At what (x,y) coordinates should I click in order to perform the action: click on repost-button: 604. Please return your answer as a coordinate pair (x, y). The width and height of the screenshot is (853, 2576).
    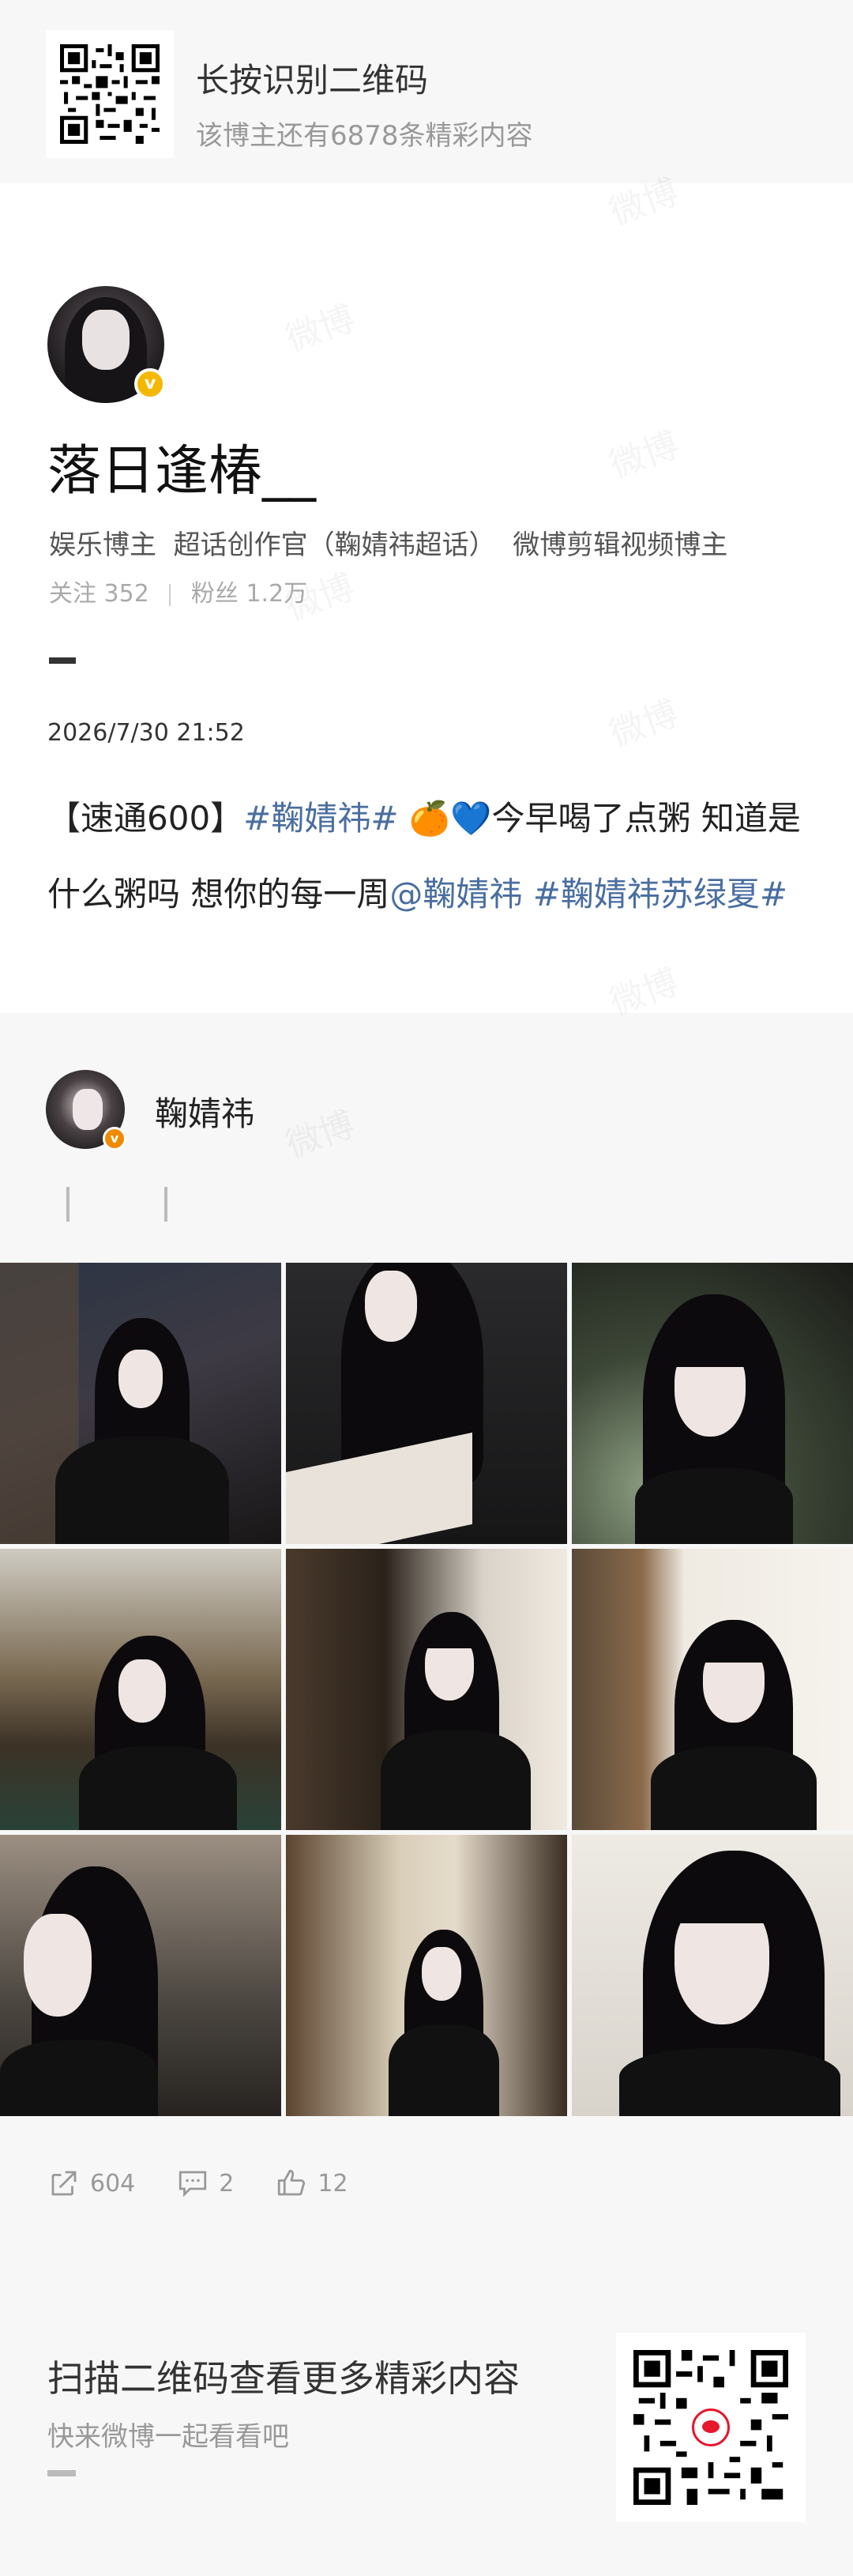
    Looking at the image, I should click on (91, 2183).